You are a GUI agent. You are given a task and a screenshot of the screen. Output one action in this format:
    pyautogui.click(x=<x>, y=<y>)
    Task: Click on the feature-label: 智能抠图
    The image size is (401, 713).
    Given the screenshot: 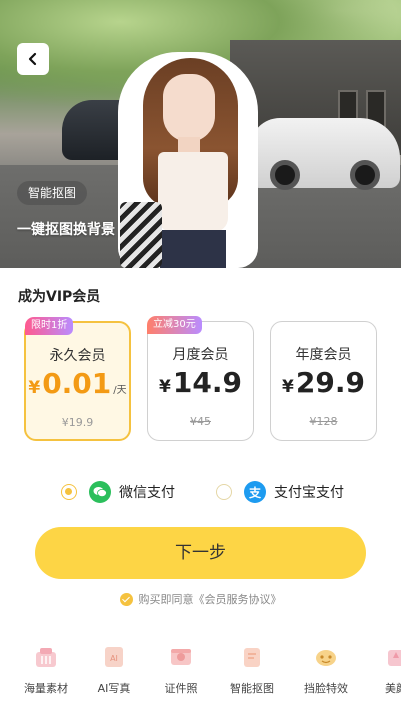 What is the action you would take?
    pyautogui.click(x=252, y=688)
    